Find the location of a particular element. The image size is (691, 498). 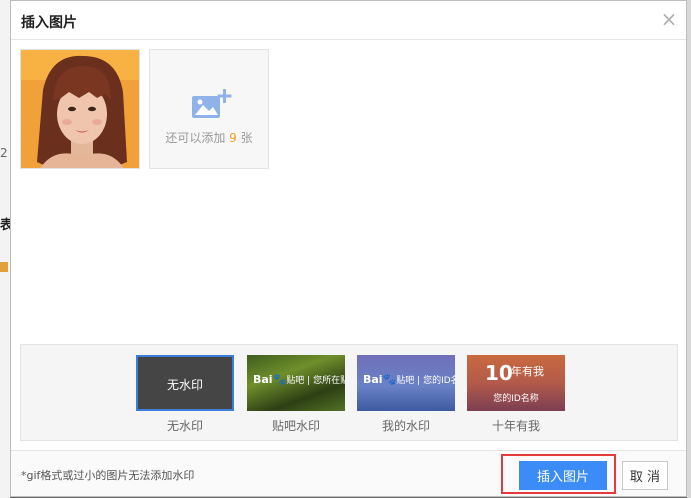

remaining-suffix: 张 is located at coordinates (246, 138).